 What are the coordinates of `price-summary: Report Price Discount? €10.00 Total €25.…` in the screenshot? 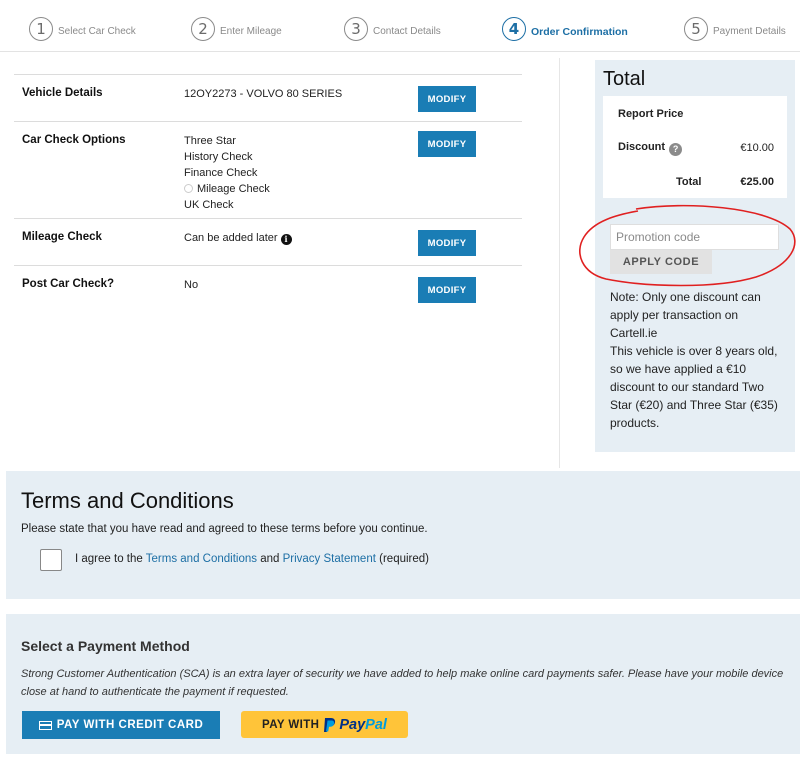 It's located at (695, 147).